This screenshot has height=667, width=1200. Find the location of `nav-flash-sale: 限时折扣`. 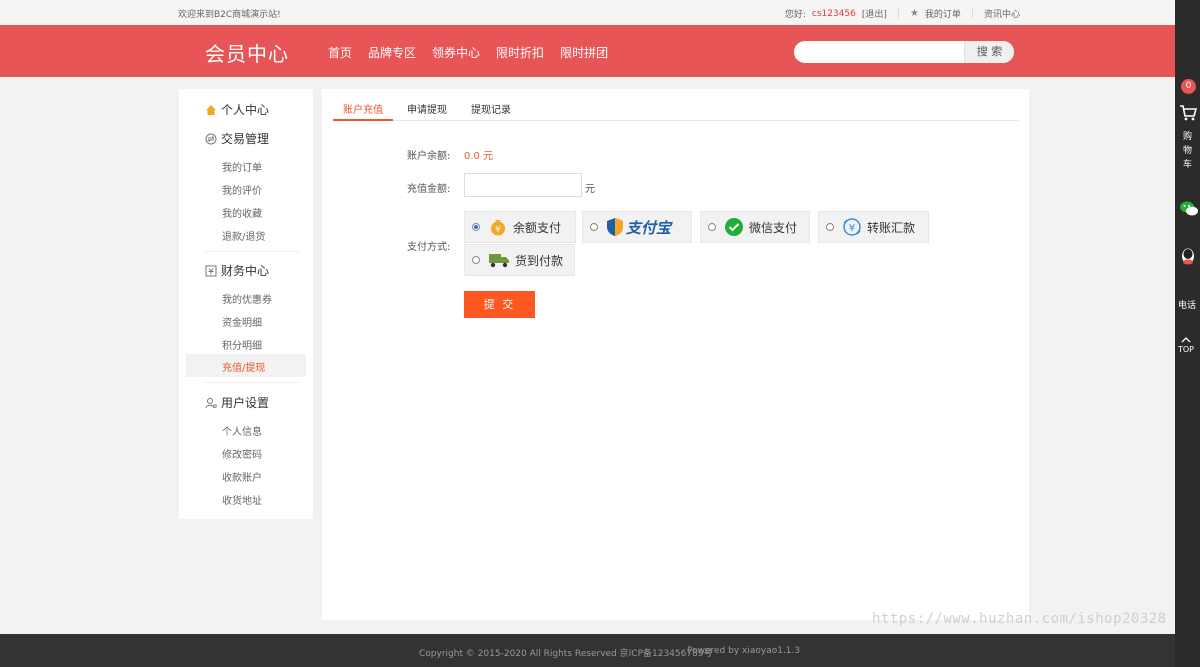

nav-flash-sale: 限时折扣 is located at coordinates (520, 52).